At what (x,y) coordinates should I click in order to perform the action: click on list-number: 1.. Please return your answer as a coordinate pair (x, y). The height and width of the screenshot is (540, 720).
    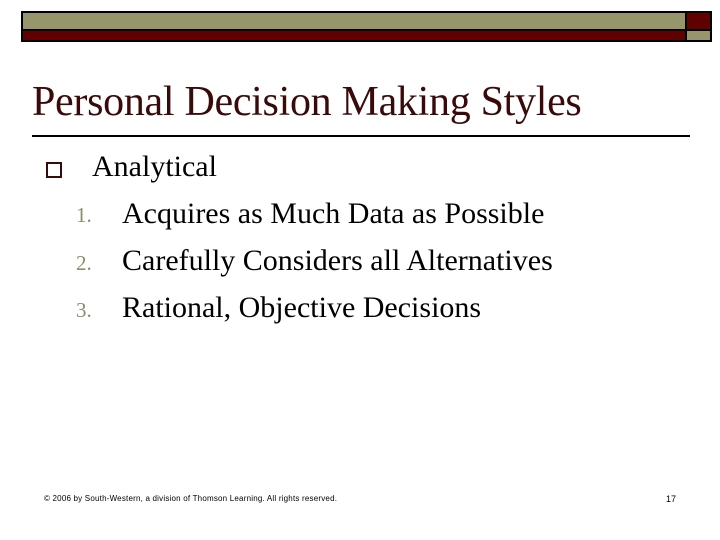
    Looking at the image, I should click on (84, 215).